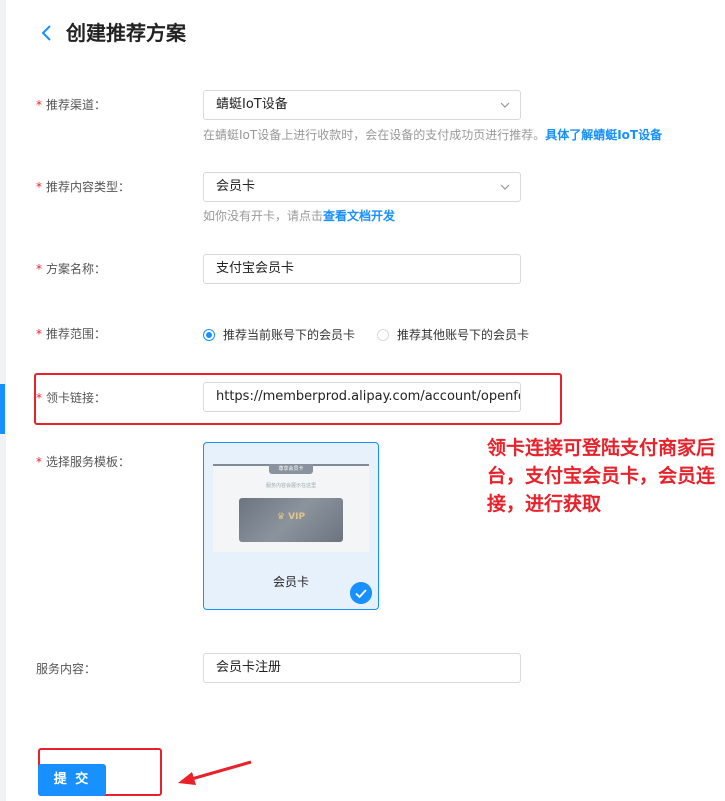  Describe the element at coordinates (298, 399) in the screenshot. I see `highlight-box-card-link` at that location.